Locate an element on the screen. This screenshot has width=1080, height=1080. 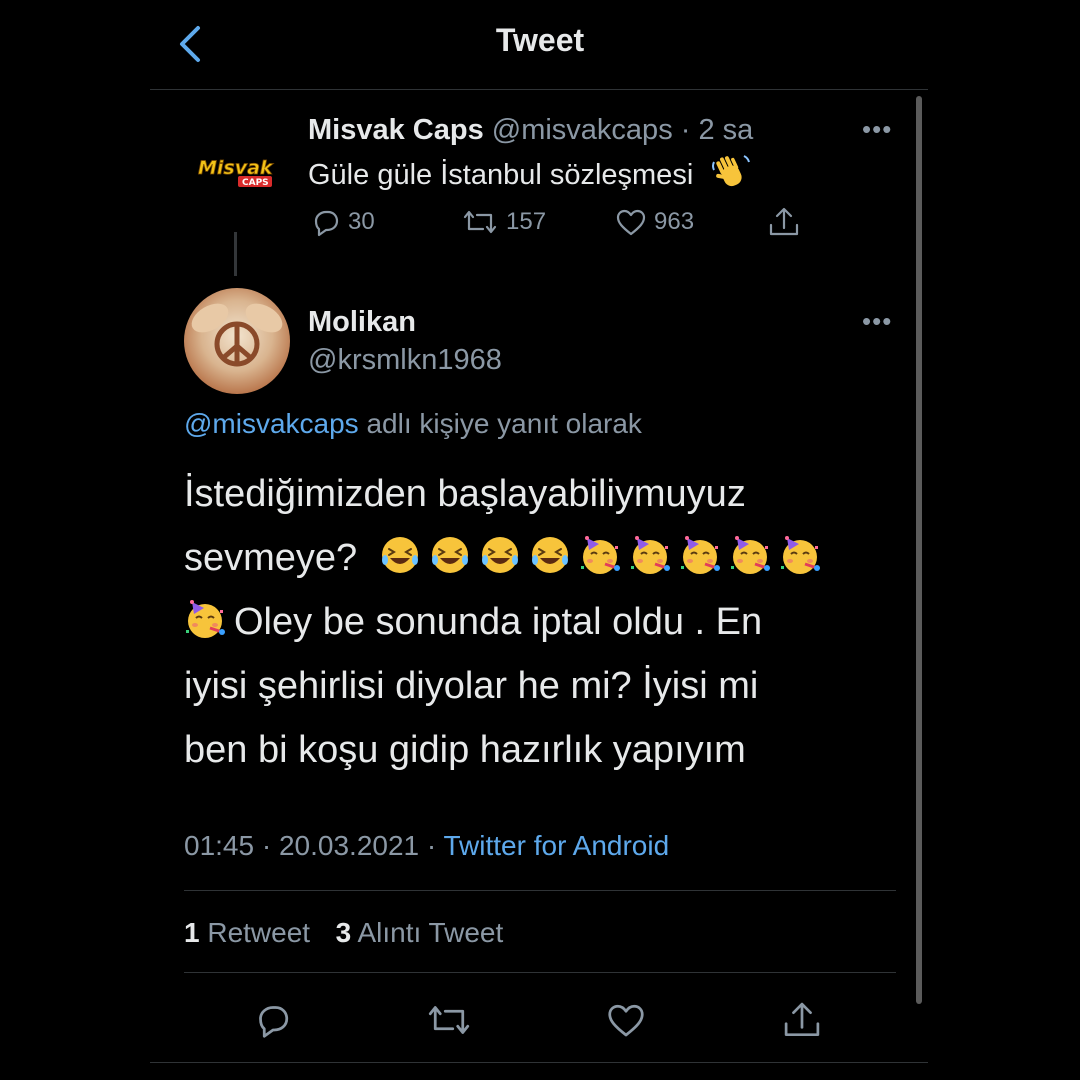
tweet-line-1: İstediğimizden başlayabiliymuyuz is located at coordinates (465, 494).